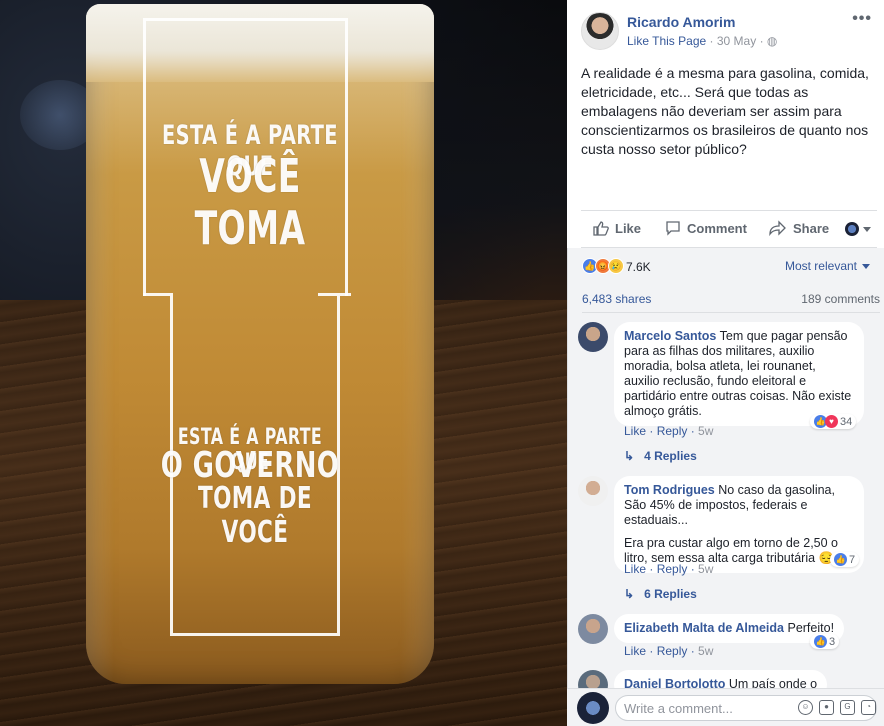 This screenshot has height=726, width=884. I want to click on share-label: Share, so click(811, 228).